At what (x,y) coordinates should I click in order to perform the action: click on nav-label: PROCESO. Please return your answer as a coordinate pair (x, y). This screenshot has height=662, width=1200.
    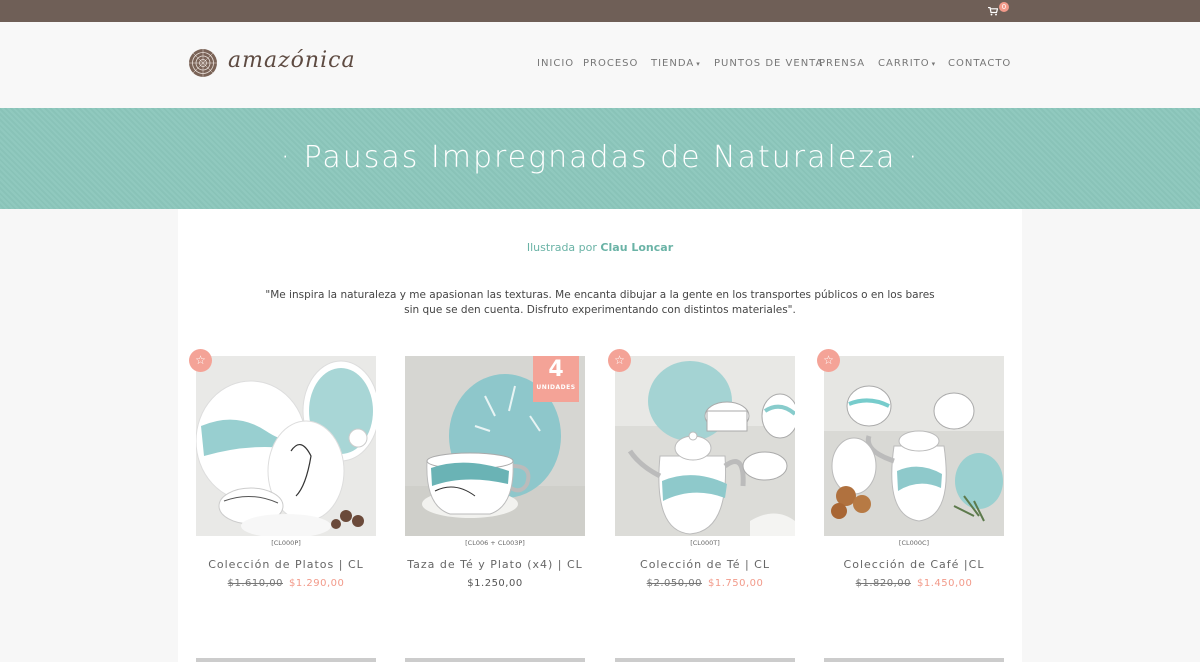
    Looking at the image, I should click on (611, 63).